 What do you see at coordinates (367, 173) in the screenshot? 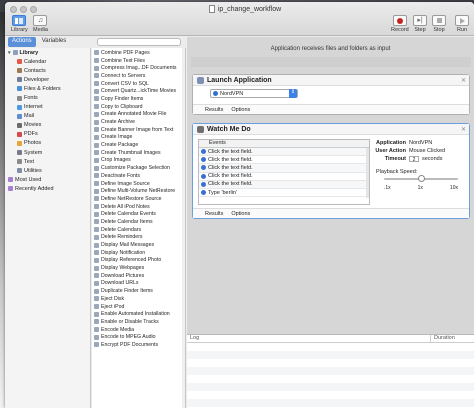
I see `events-scrollbar` at bounding box center [367, 173].